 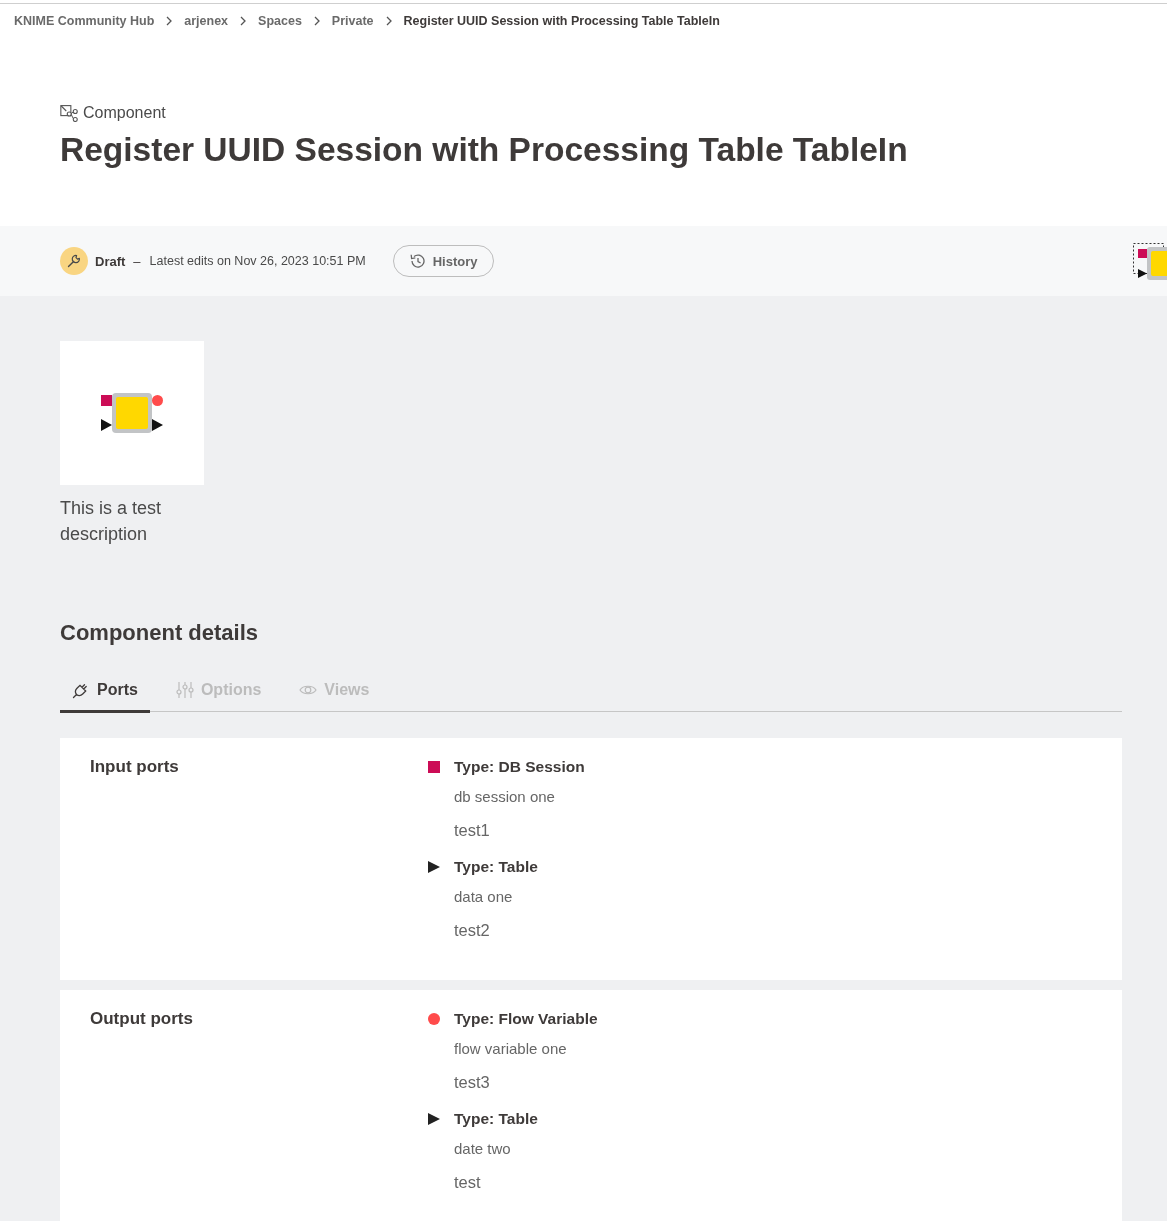 What do you see at coordinates (84, 21) in the screenshot?
I see `breadcrumb-link: KNIME Community Hub` at bounding box center [84, 21].